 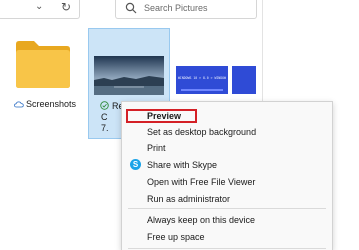 What do you see at coordinates (43, 64) in the screenshot?
I see `folder-icon` at bounding box center [43, 64].